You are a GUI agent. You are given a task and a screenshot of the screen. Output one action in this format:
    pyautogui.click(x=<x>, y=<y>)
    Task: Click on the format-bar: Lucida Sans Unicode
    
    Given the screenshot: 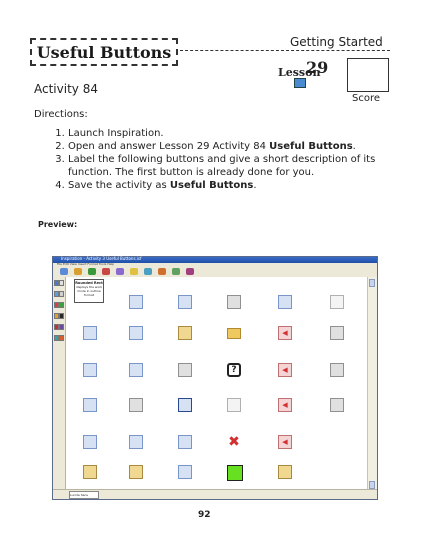 What is the action you would take?
    pyautogui.click(x=215, y=494)
    